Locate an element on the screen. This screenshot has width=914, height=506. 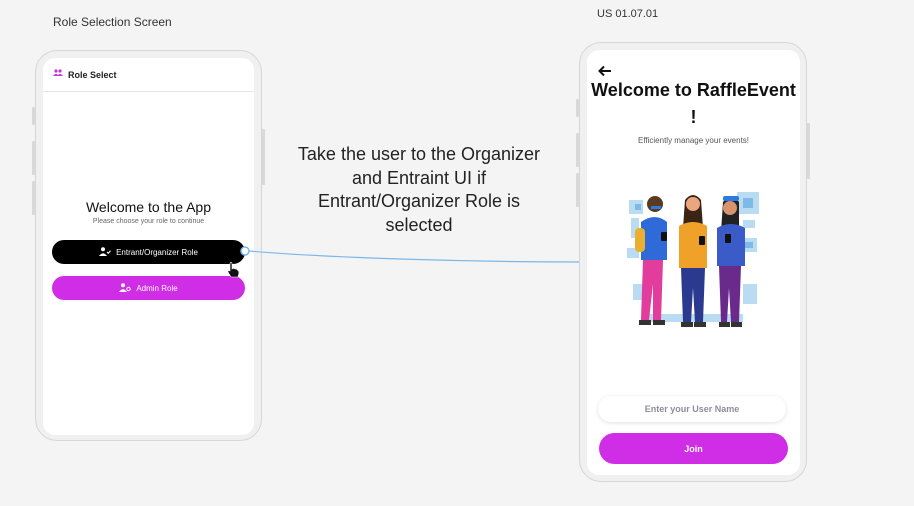
raffle-title: Welcome to RaffleEvent ! is located at coordinates (693, 103).